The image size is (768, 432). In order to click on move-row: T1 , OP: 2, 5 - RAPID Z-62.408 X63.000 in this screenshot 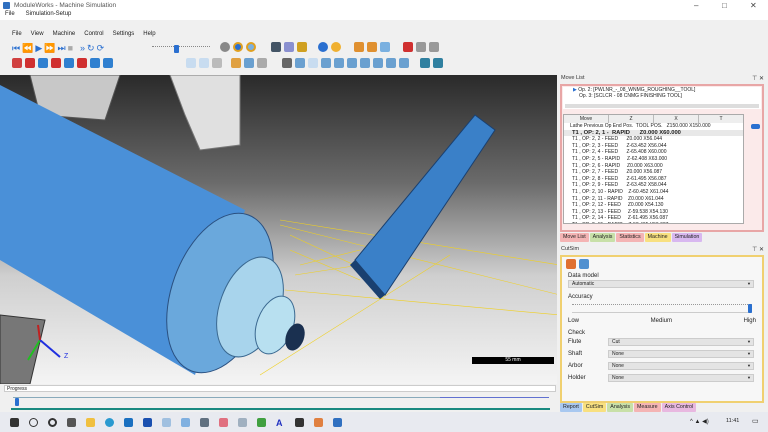, I will do `click(657, 159)`.